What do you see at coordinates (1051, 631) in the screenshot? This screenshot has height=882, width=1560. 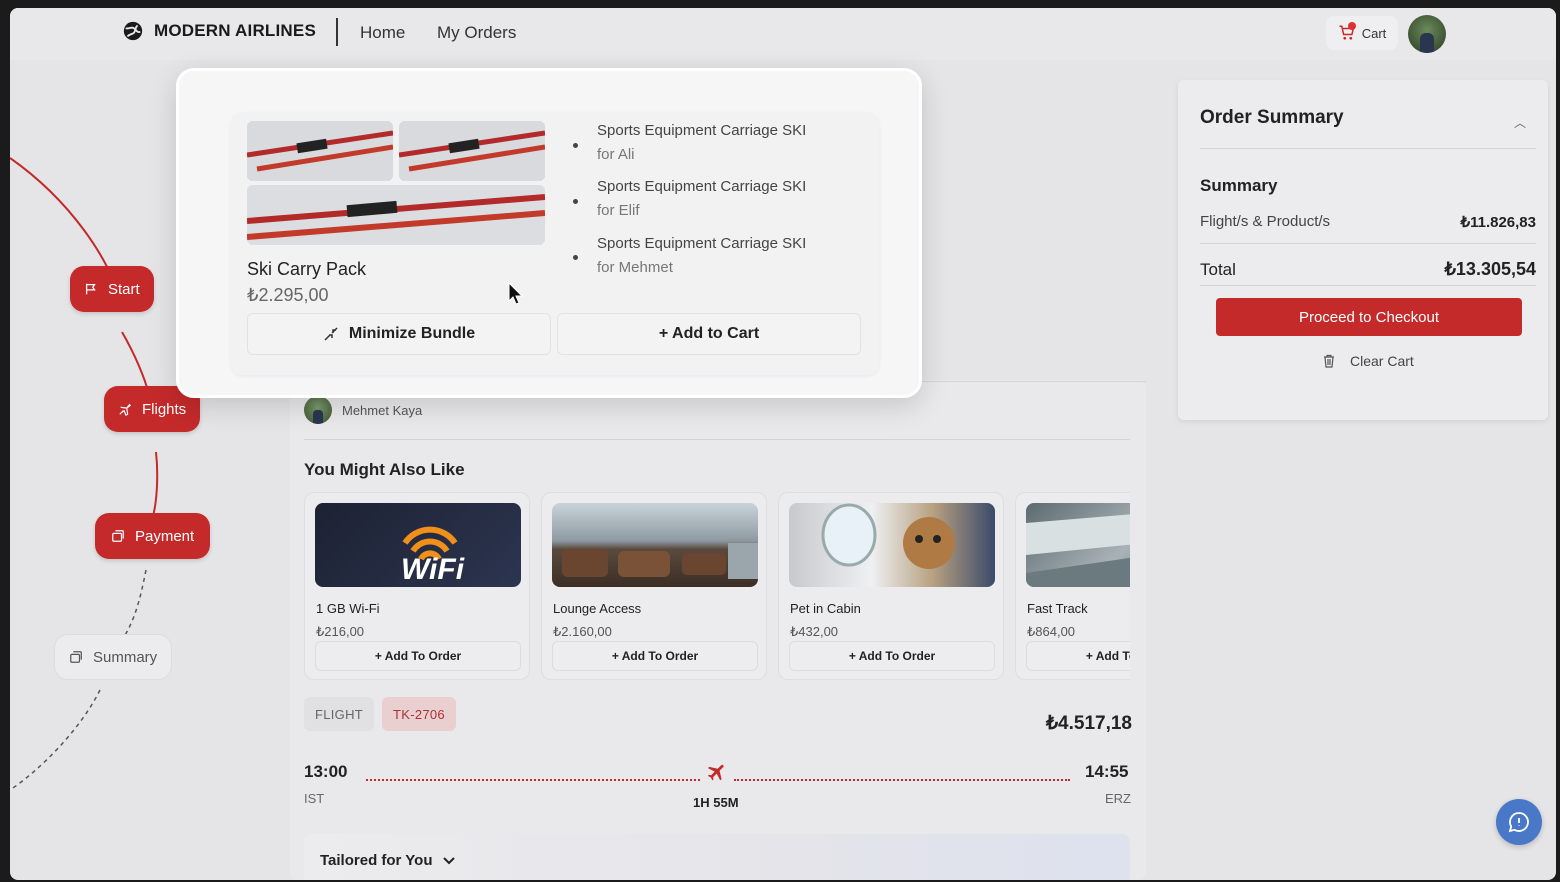 I see `offer-price: ₺864,00` at bounding box center [1051, 631].